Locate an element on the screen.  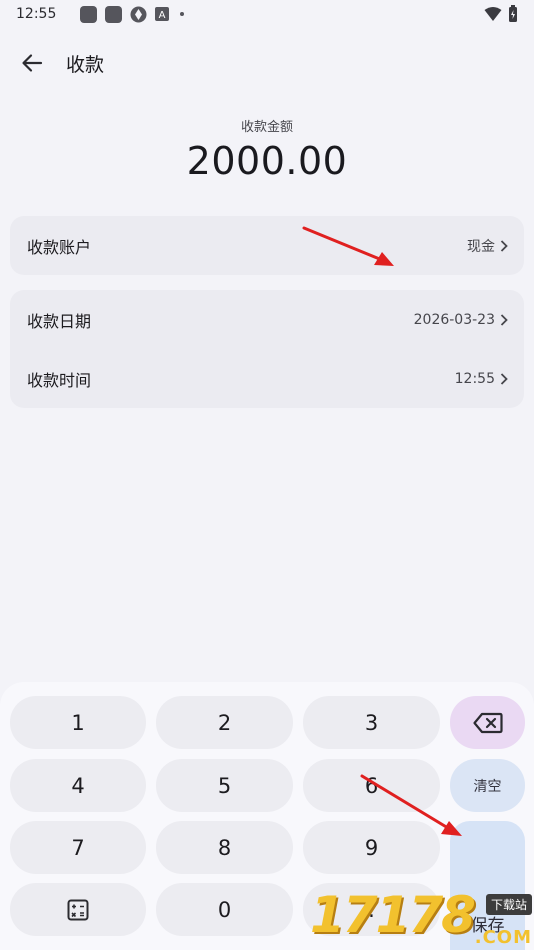
calculator-icon is located at coordinates (78, 909).